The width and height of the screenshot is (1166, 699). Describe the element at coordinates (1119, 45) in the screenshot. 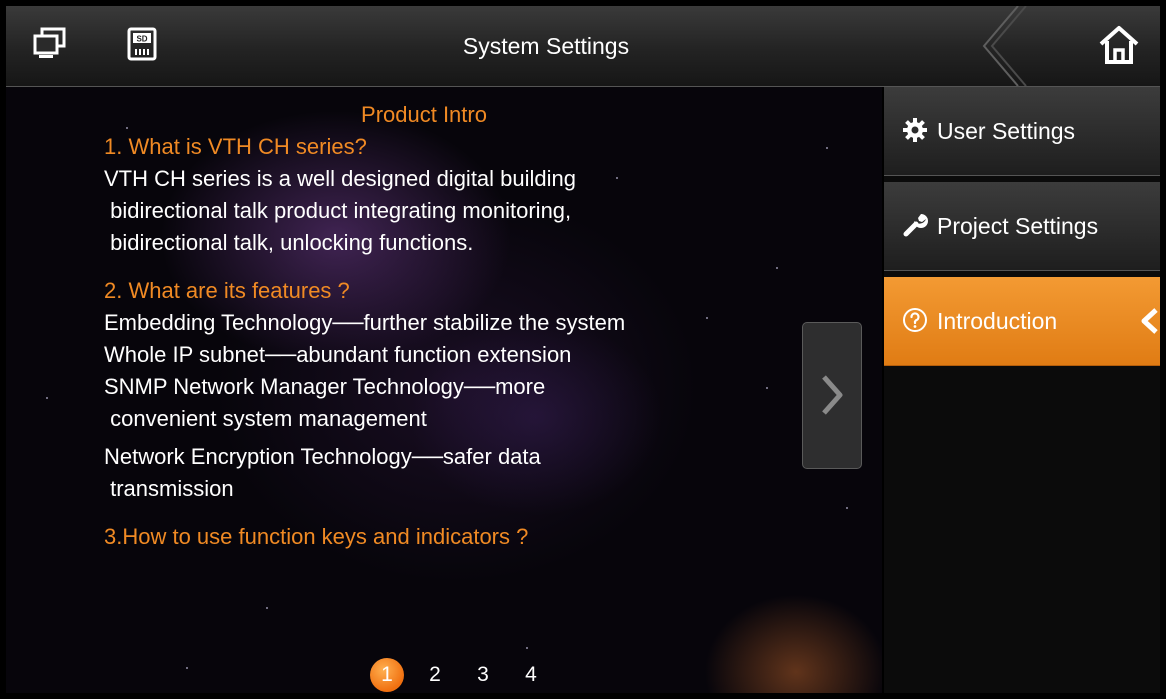

I see `home-icon` at that location.